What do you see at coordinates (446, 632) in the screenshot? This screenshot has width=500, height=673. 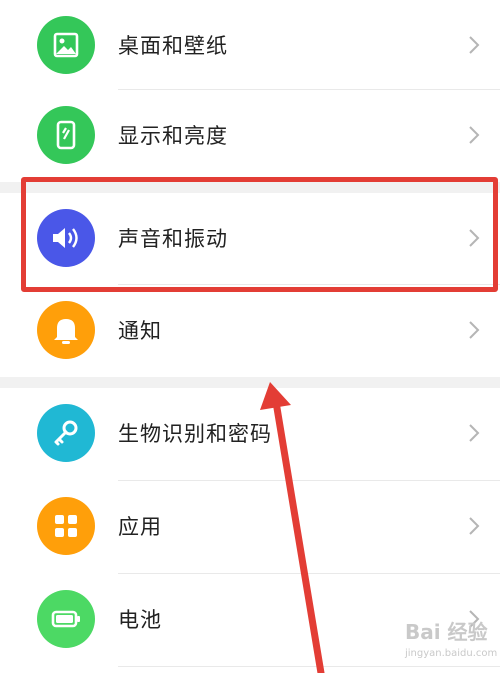 I see `watermark-logo: Bai 经验` at bounding box center [446, 632].